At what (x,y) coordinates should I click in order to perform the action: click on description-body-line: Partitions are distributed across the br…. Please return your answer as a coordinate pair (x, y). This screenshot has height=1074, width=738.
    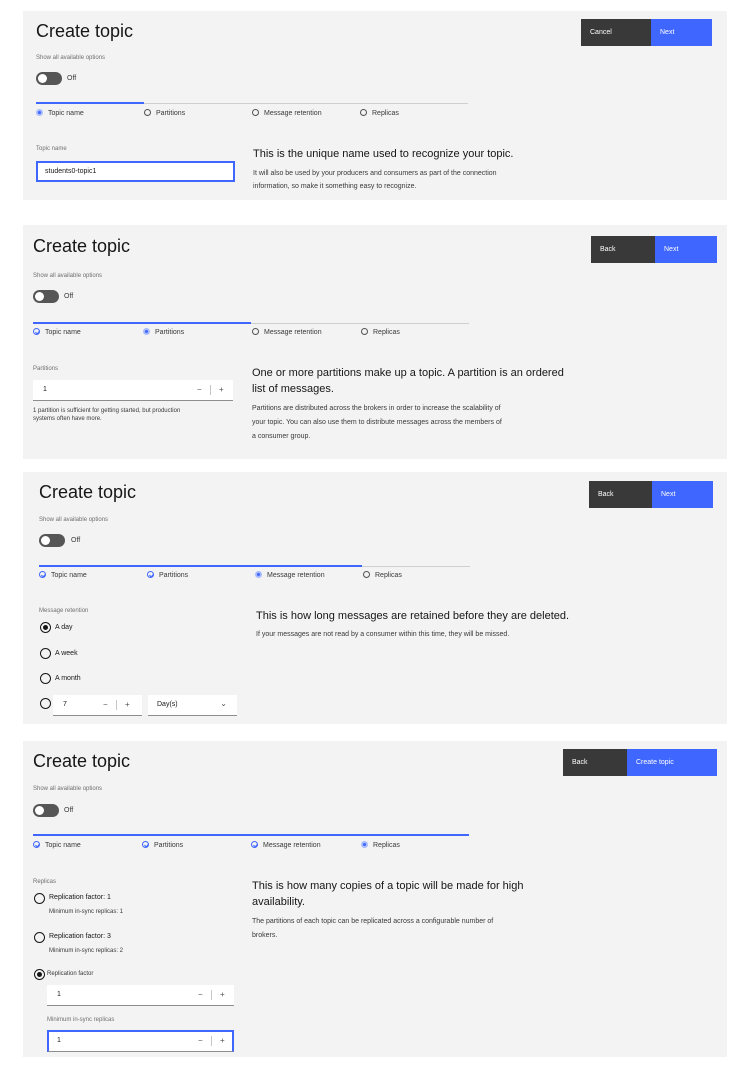
    Looking at the image, I should click on (376, 408).